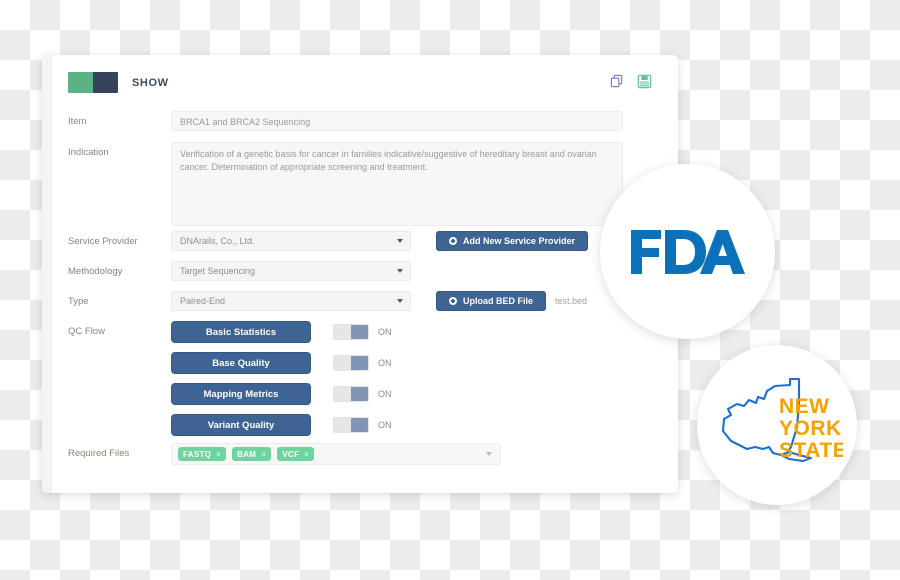 The height and width of the screenshot is (580, 900). I want to click on qc-flow-item: Variant Quality ON, so click(281, 425).